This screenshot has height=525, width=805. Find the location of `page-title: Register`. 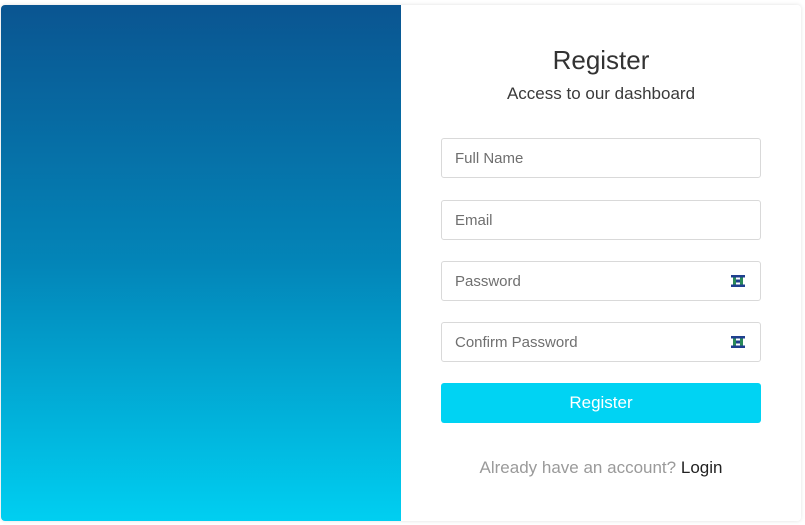

page-title: Register is located at coordinates (601, 60).